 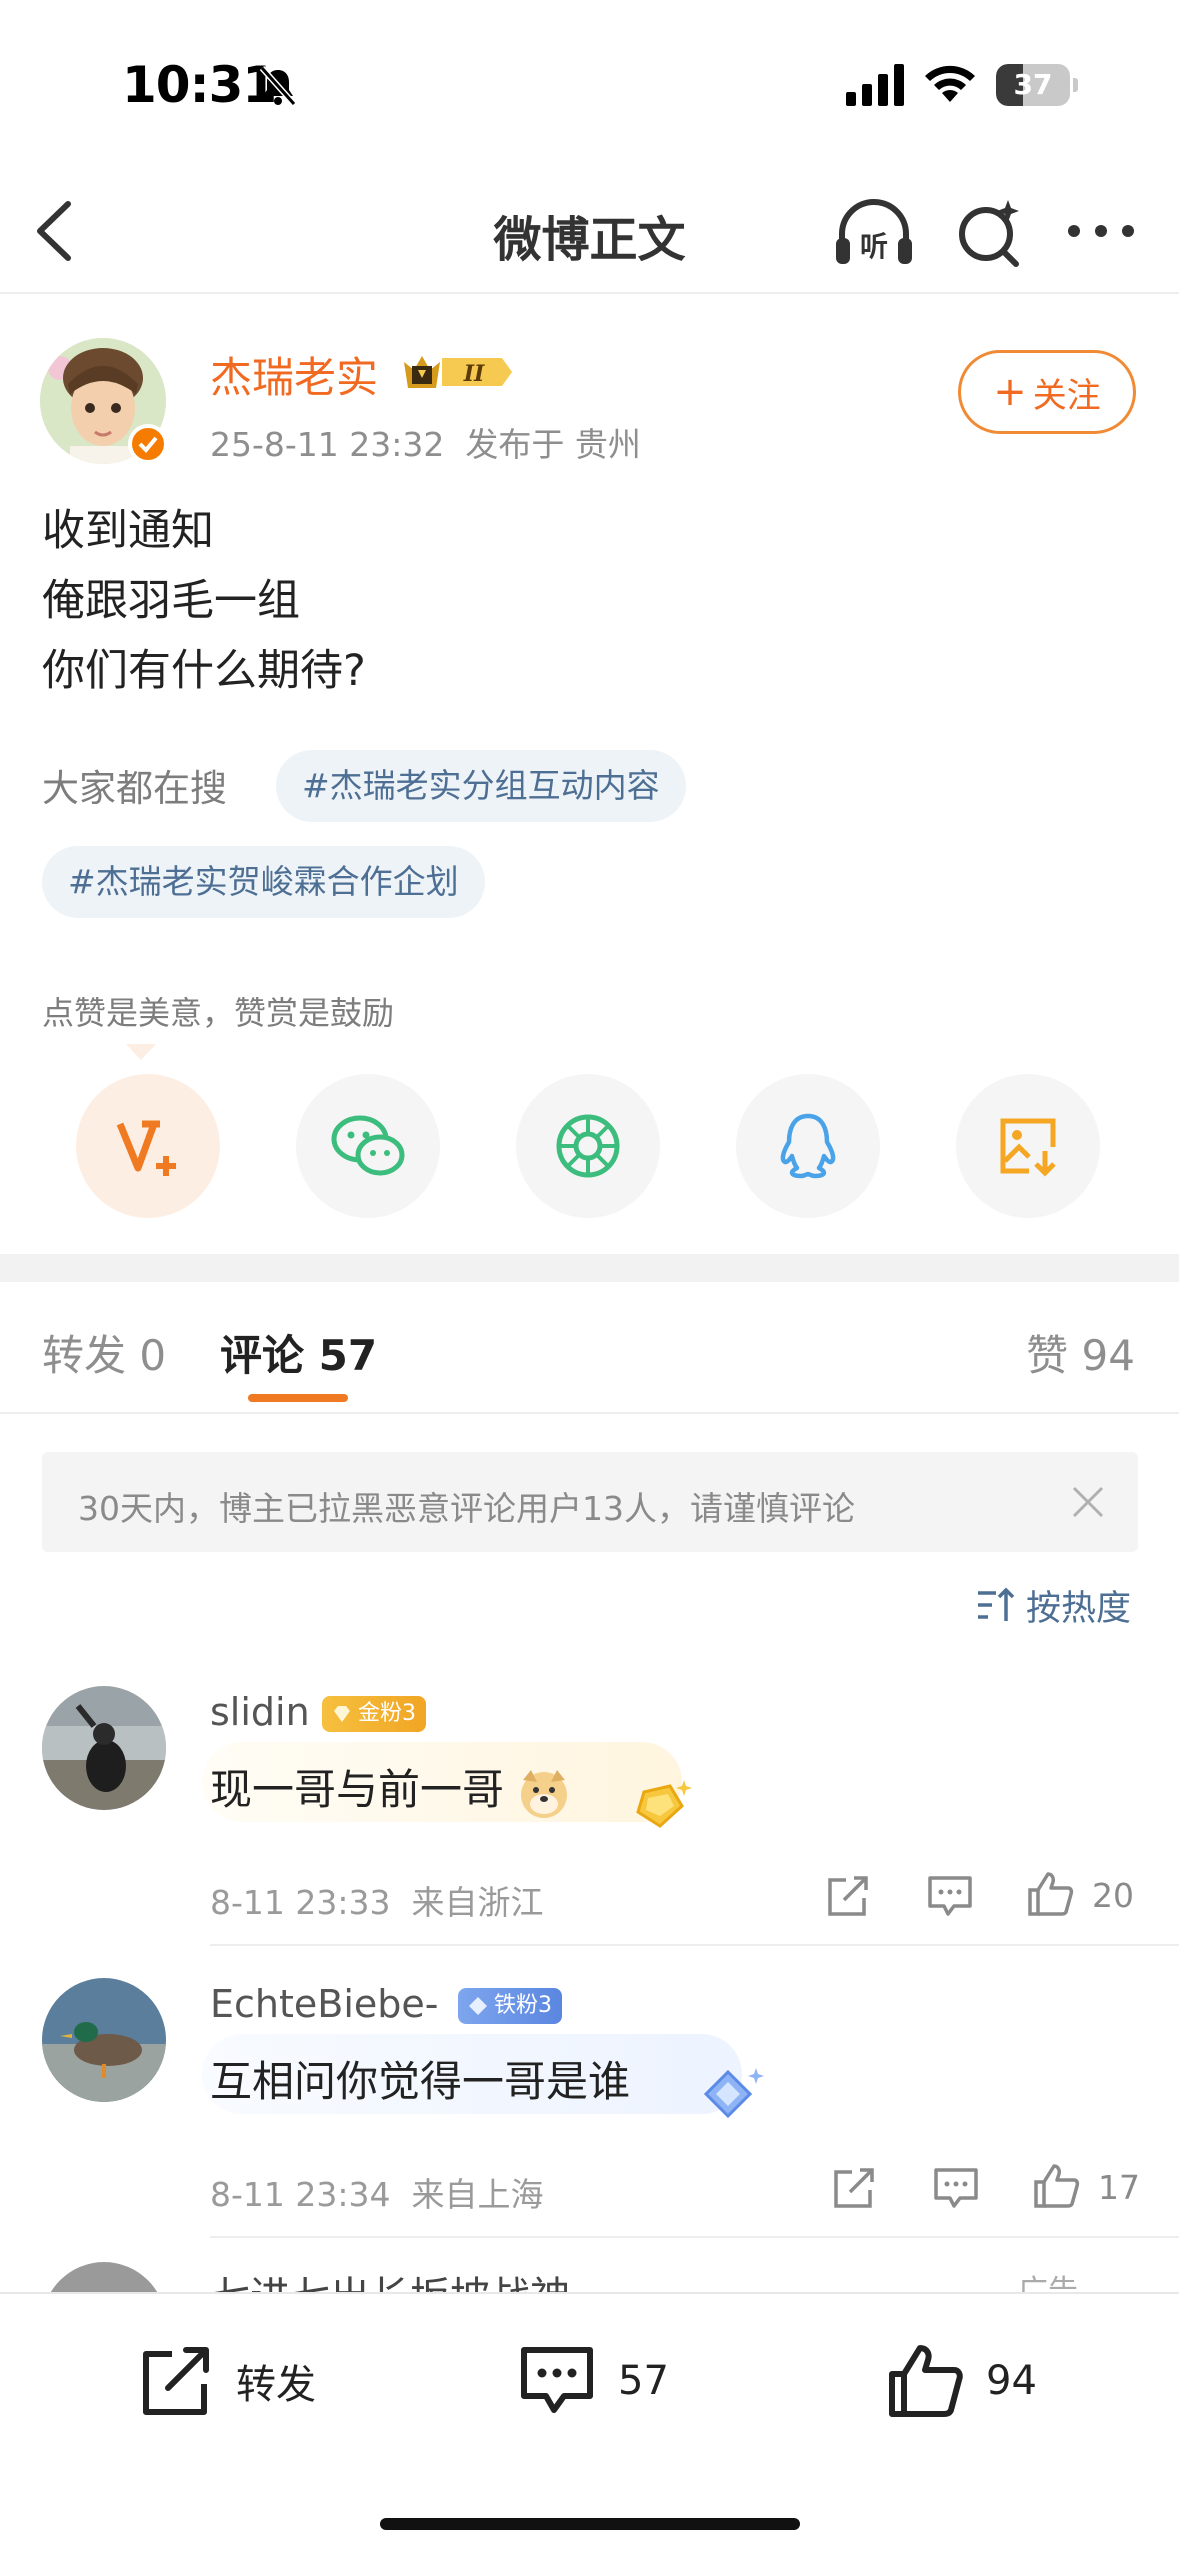 I want to click on comment-meta: 8-11 23:33 来自浙江, so click(x=376, y=1900).